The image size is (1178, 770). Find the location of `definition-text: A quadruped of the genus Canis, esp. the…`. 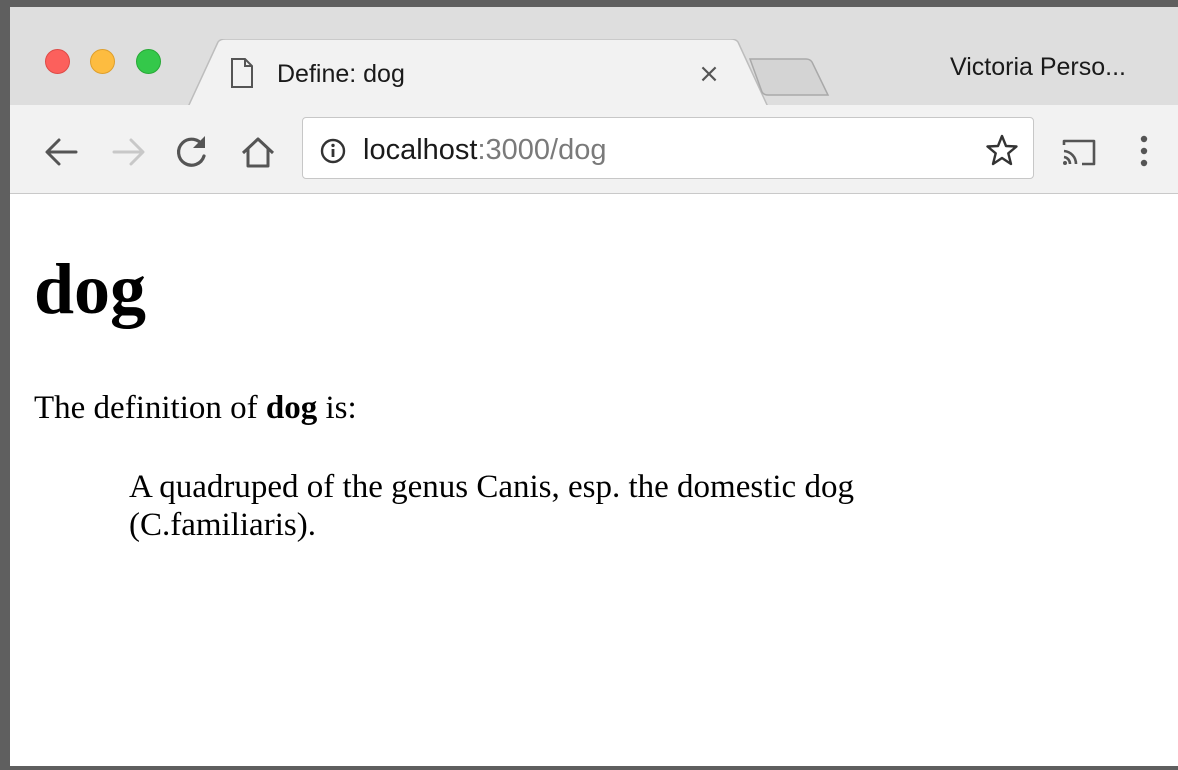

definition-text: A quadruped of the genus Canis, esp. the… is located at coordinates (491, 506).